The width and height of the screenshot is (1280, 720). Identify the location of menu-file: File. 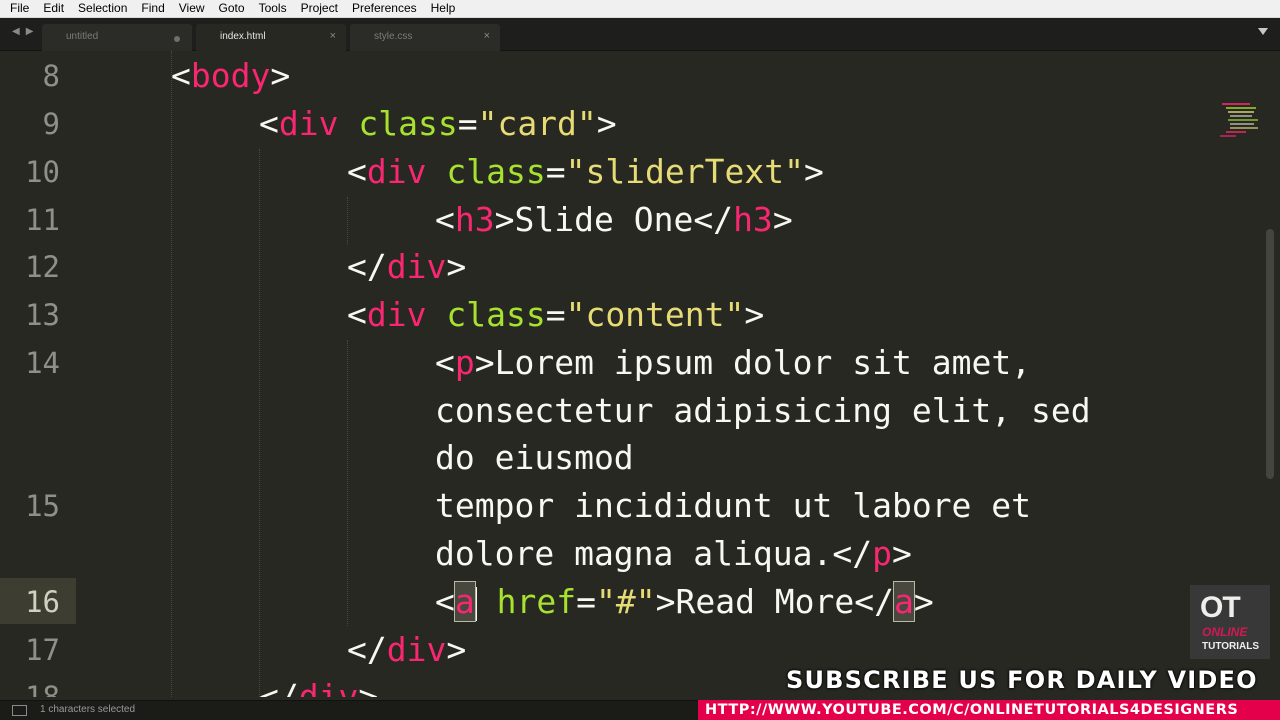
(19, 9).